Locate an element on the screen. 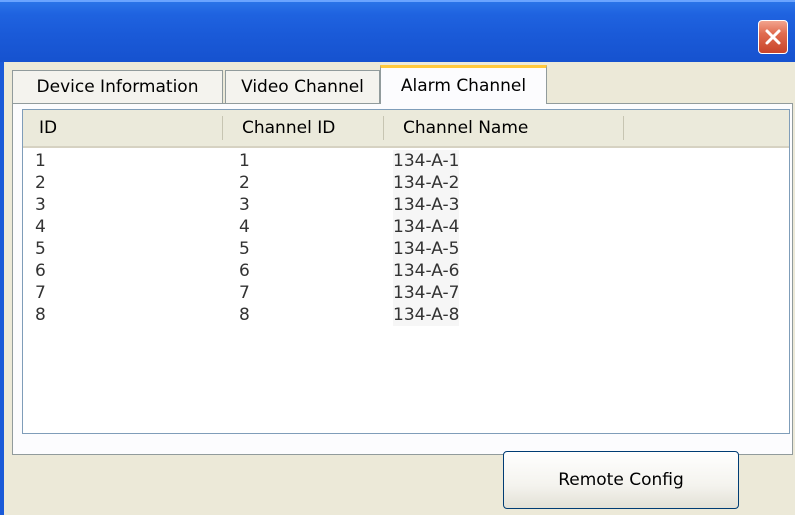 The height and width of the screenshot is (515, 795). list-header: ID Channel ID Channel Name is located at coordinates (406, 129).